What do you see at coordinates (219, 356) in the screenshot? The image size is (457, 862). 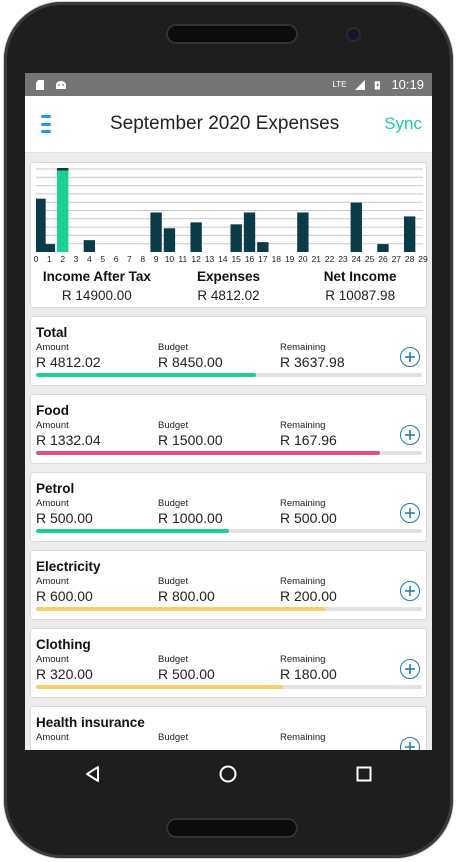 I see `budget-column: Budget R 8450.00` at bounding box center [219, 356].